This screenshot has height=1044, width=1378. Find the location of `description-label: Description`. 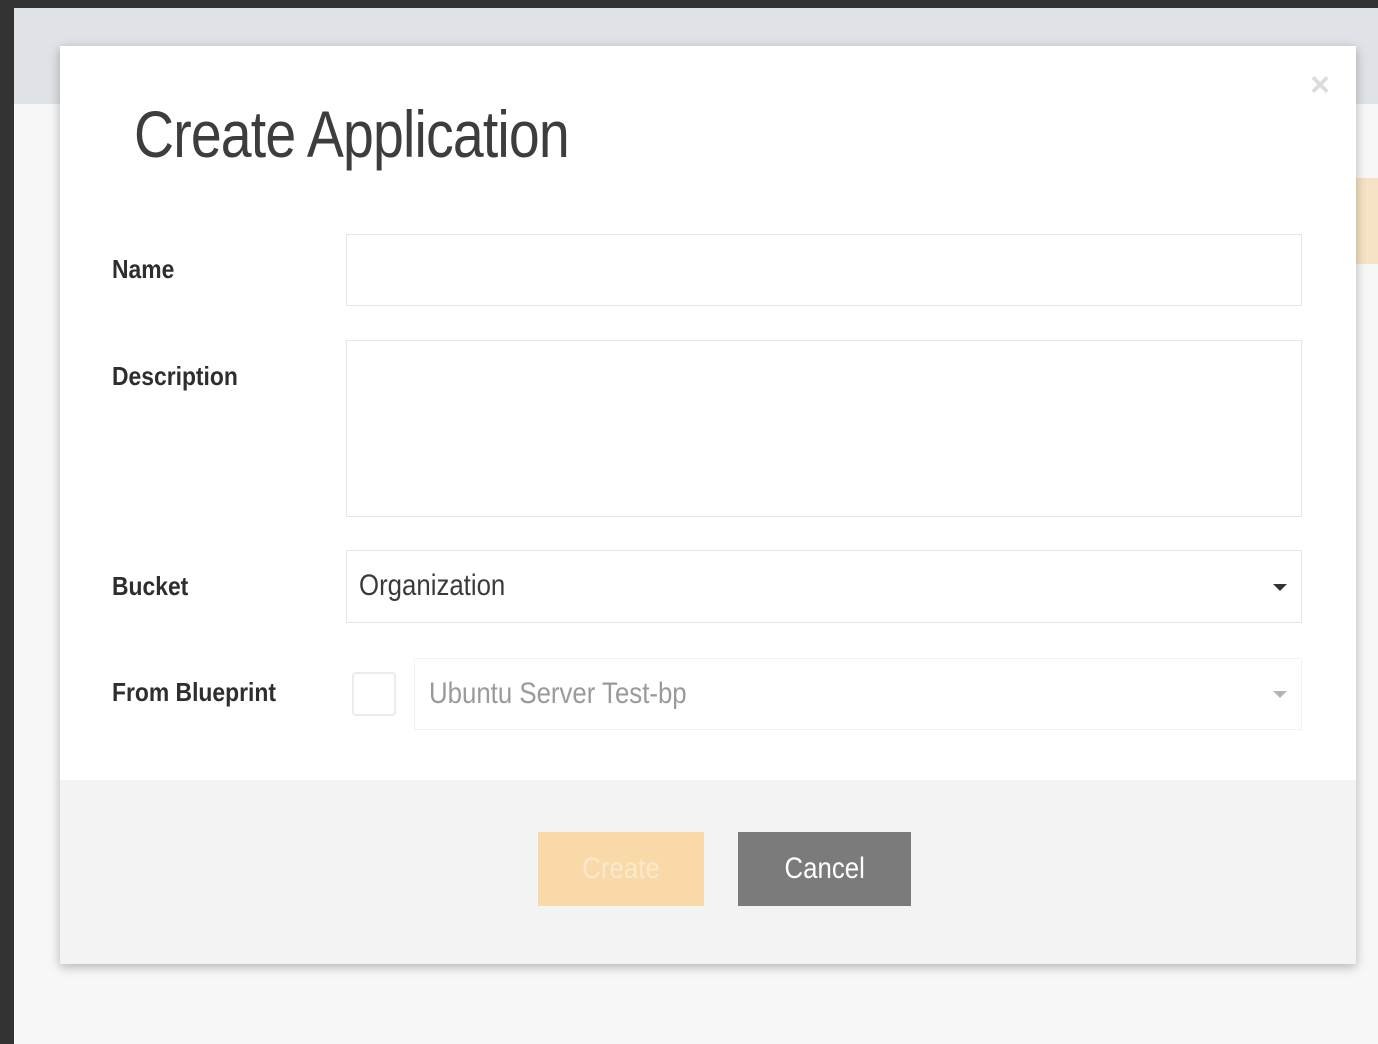

description-label: Description is located at coordinates (175, 376).